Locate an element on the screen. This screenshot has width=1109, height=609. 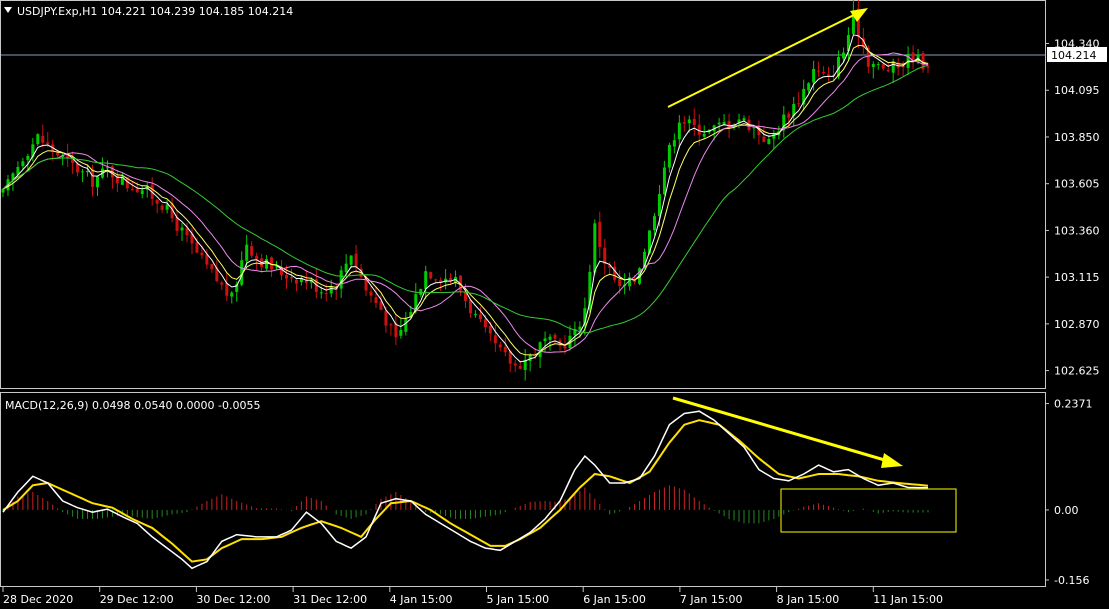
macd-tick-label: -0.156 is located at coordinates (1071, 580).